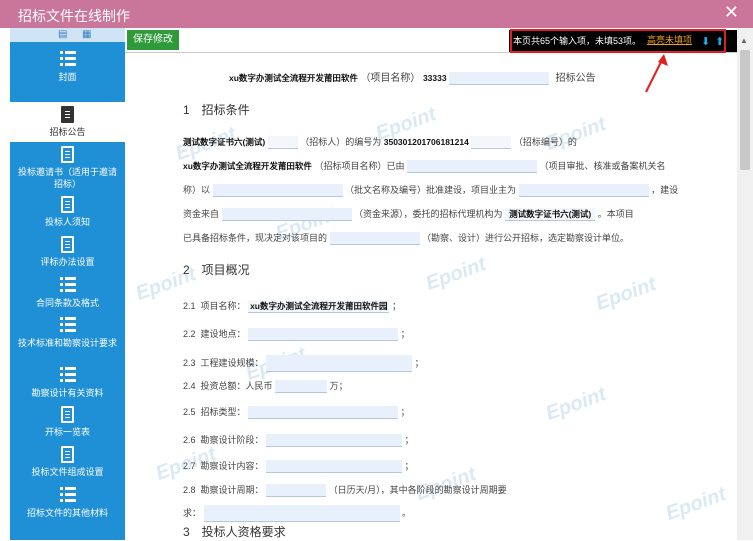 This screenshot has width=753, height=541. I want to click on item-label: 招标类型：, so click(223, 412).